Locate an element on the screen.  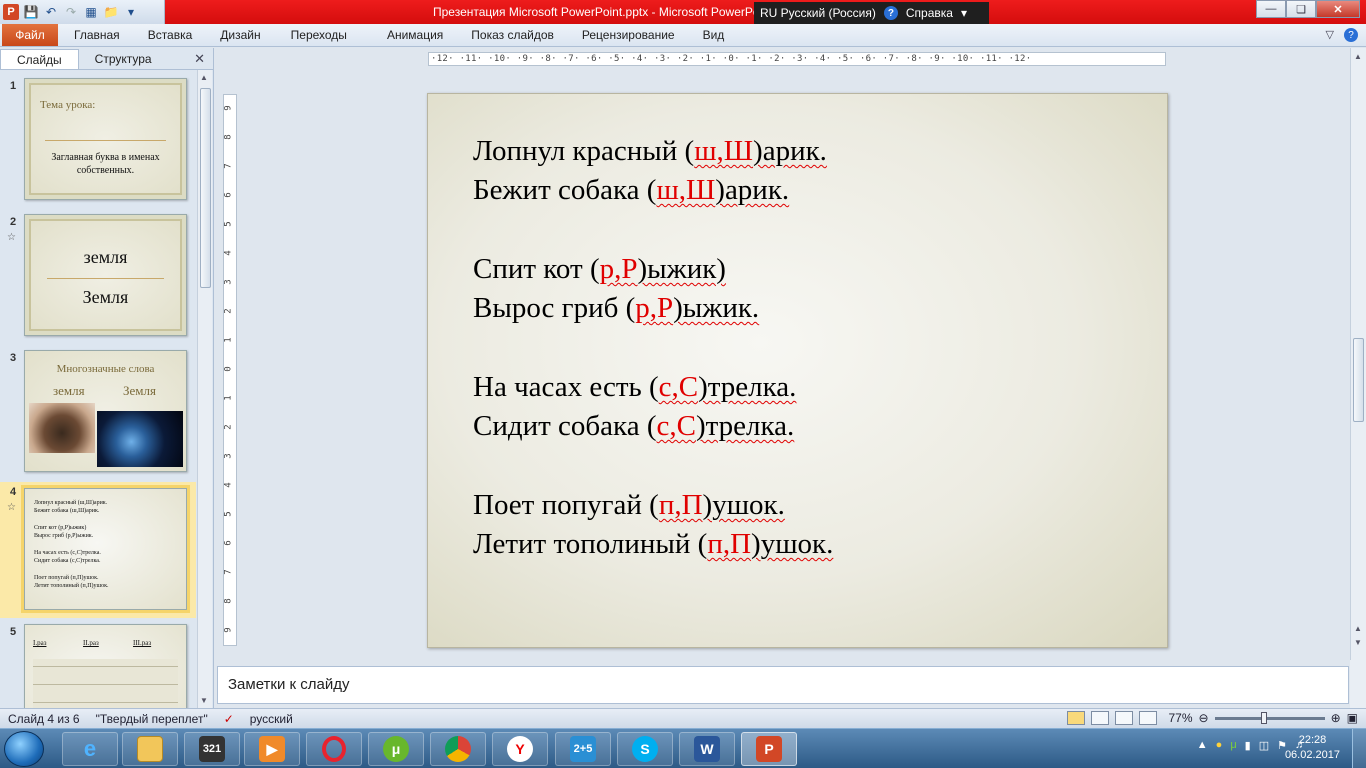
line-text-before: Поет попугай ( is located at coordinates (566, 505).